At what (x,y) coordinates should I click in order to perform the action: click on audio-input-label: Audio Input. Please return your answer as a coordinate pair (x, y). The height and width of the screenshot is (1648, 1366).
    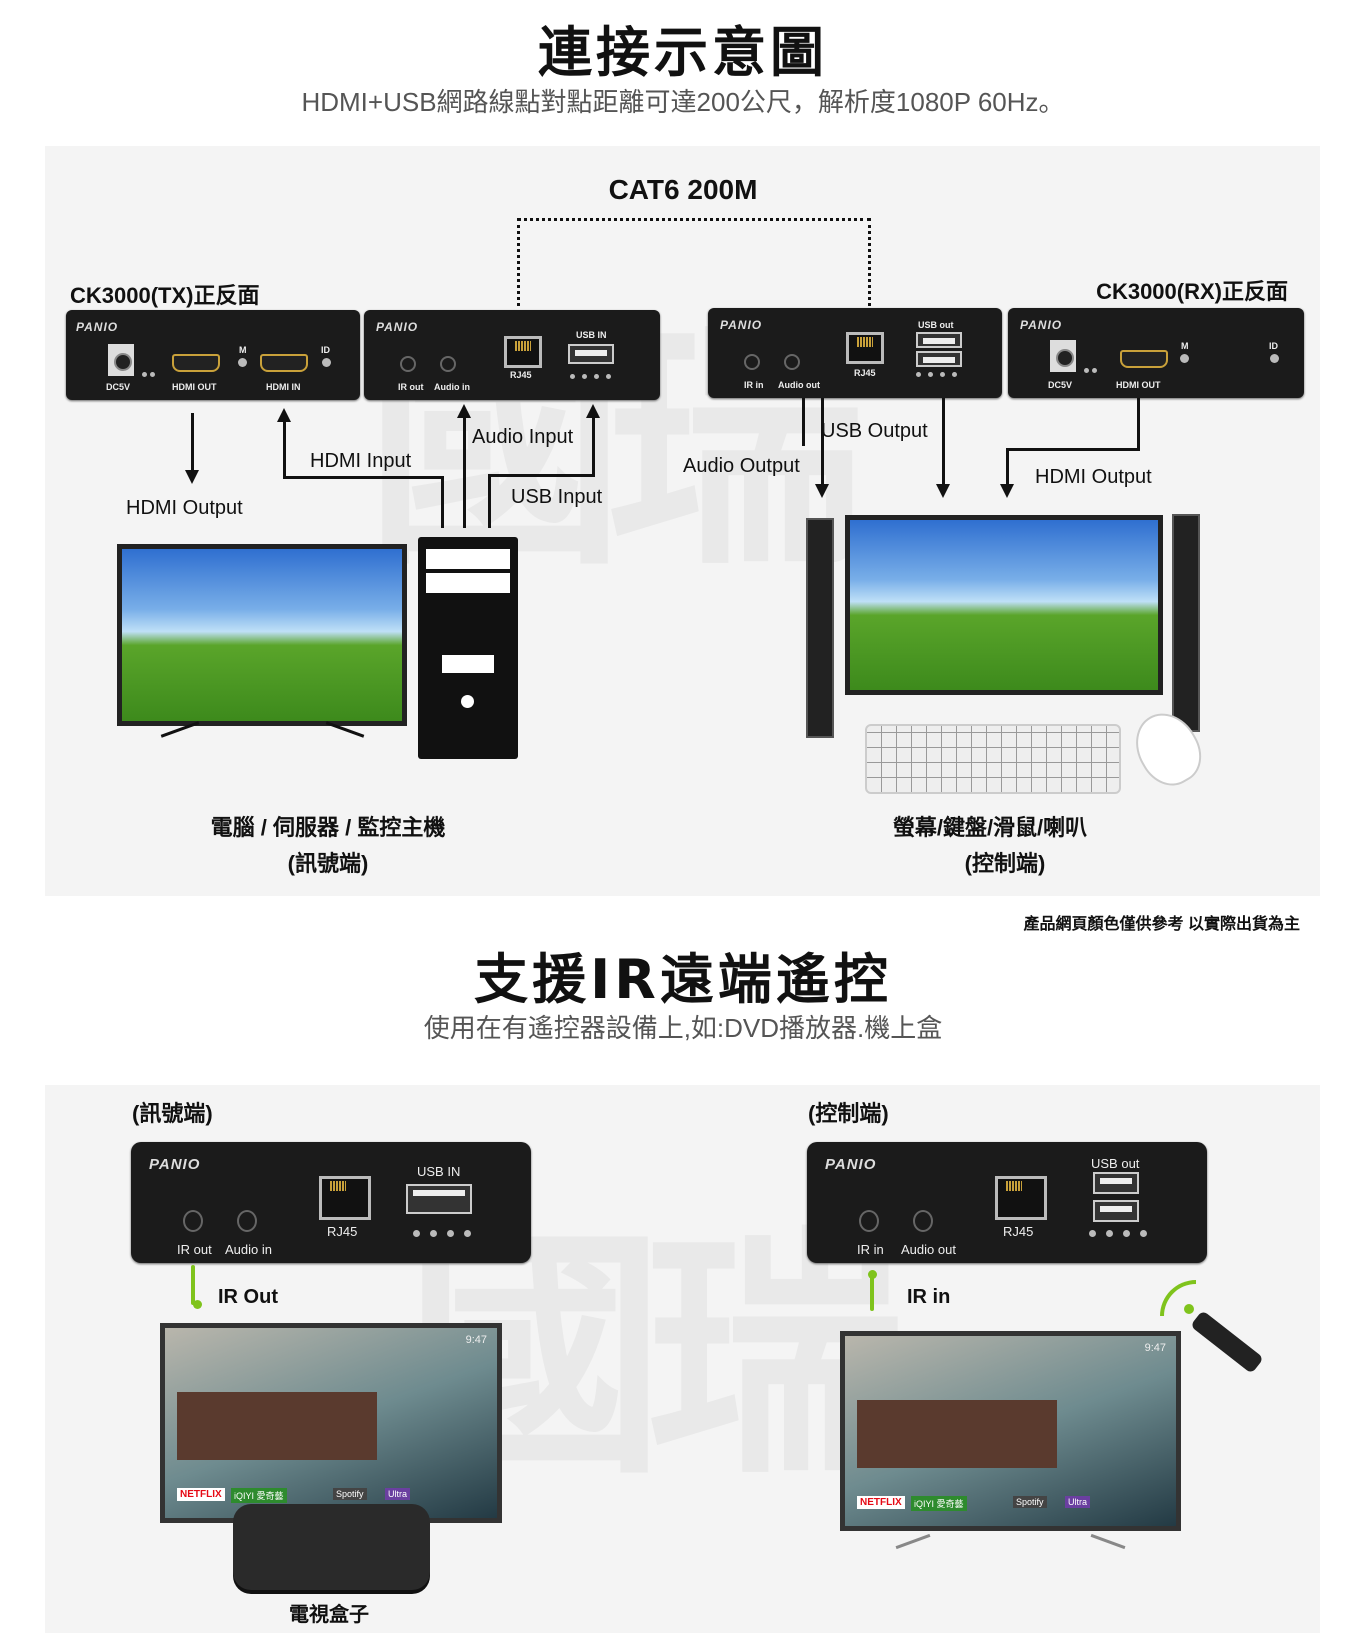
    Looking at the image, I should click on (523, 437).